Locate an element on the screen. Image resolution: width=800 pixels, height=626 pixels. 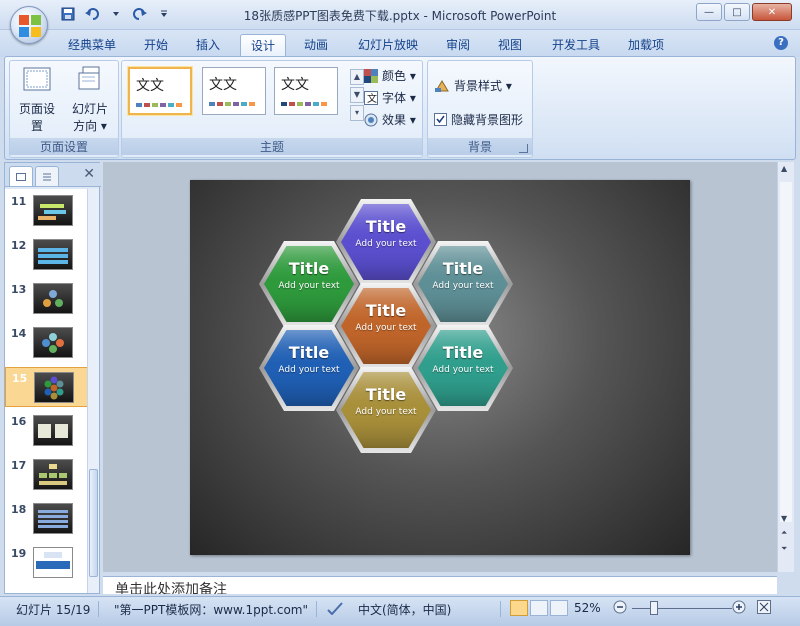
slide-thumbnail-18: 18 is located at coordinates (47, 519).